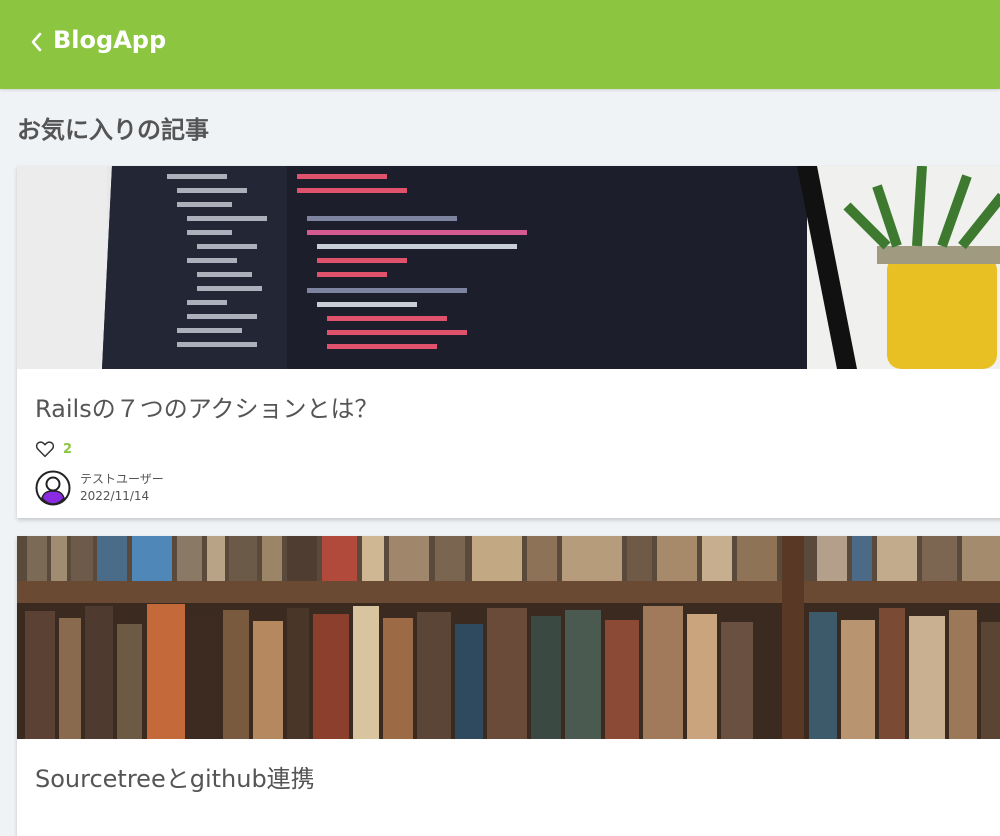  What do you see at coordinates (122, 479) in the screenshot?
I see `author-name: テストユーザー` at bounding box center [122, 479].